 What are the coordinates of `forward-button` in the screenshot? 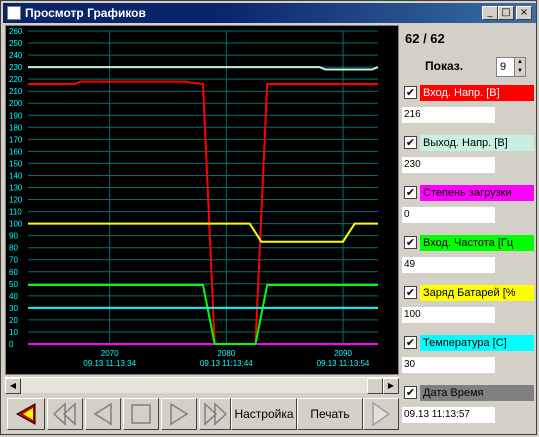 It's located at (381, 414).